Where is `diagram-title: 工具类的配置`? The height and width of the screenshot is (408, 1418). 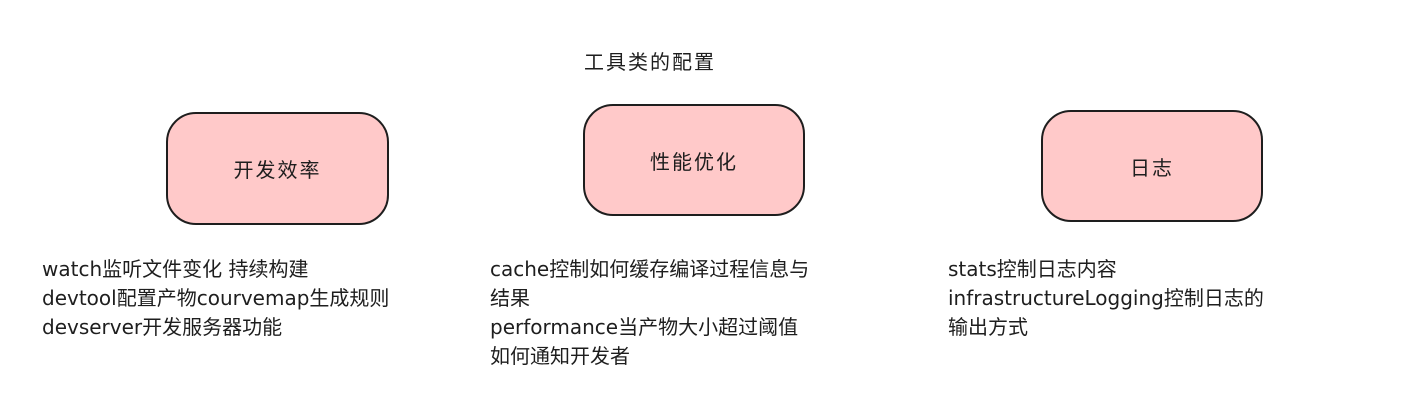 diagram-title: 工具类的配置 is located at coordinates (650, 62).